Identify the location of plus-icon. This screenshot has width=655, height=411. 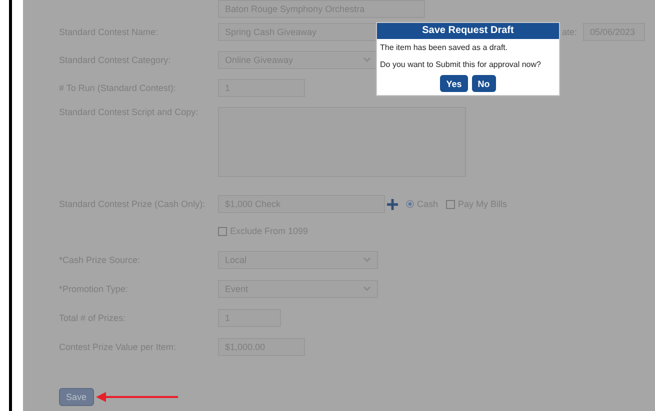
(392, 204).